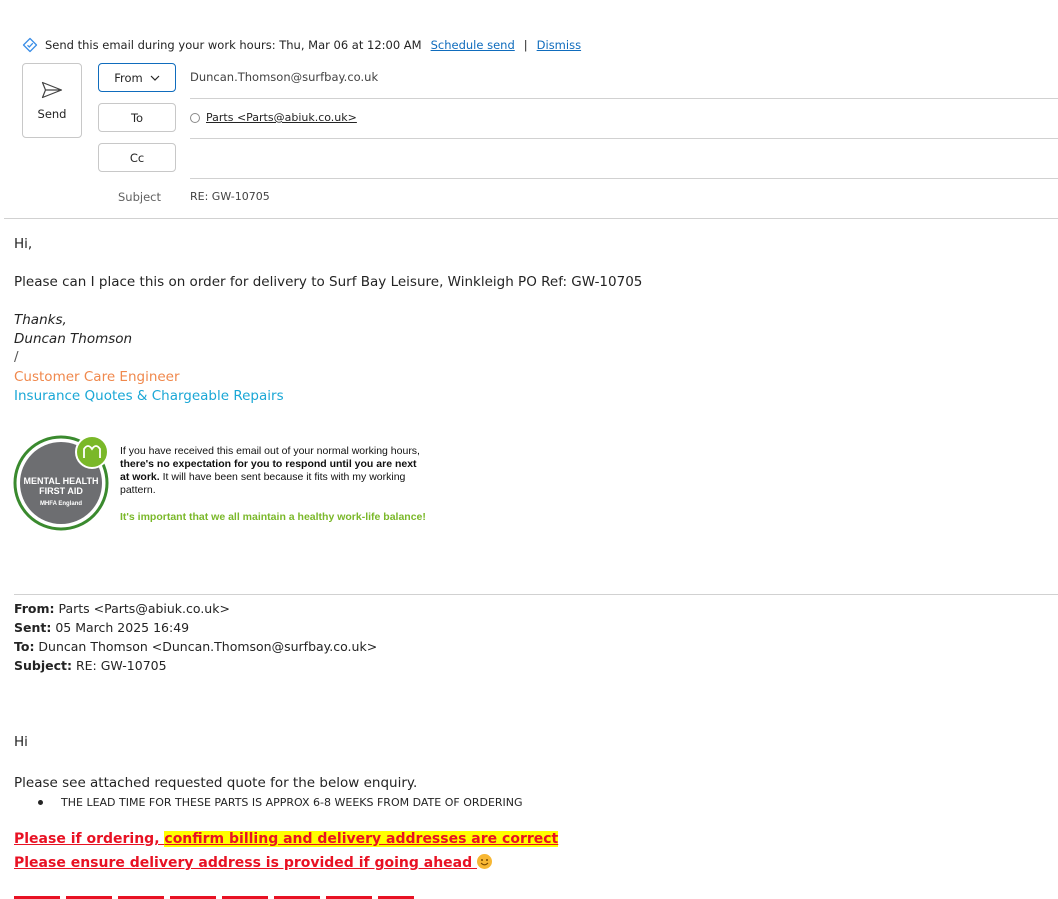 This screenshot has height=899, width=1058. I want to click on quote-divider, so click(536, 594).